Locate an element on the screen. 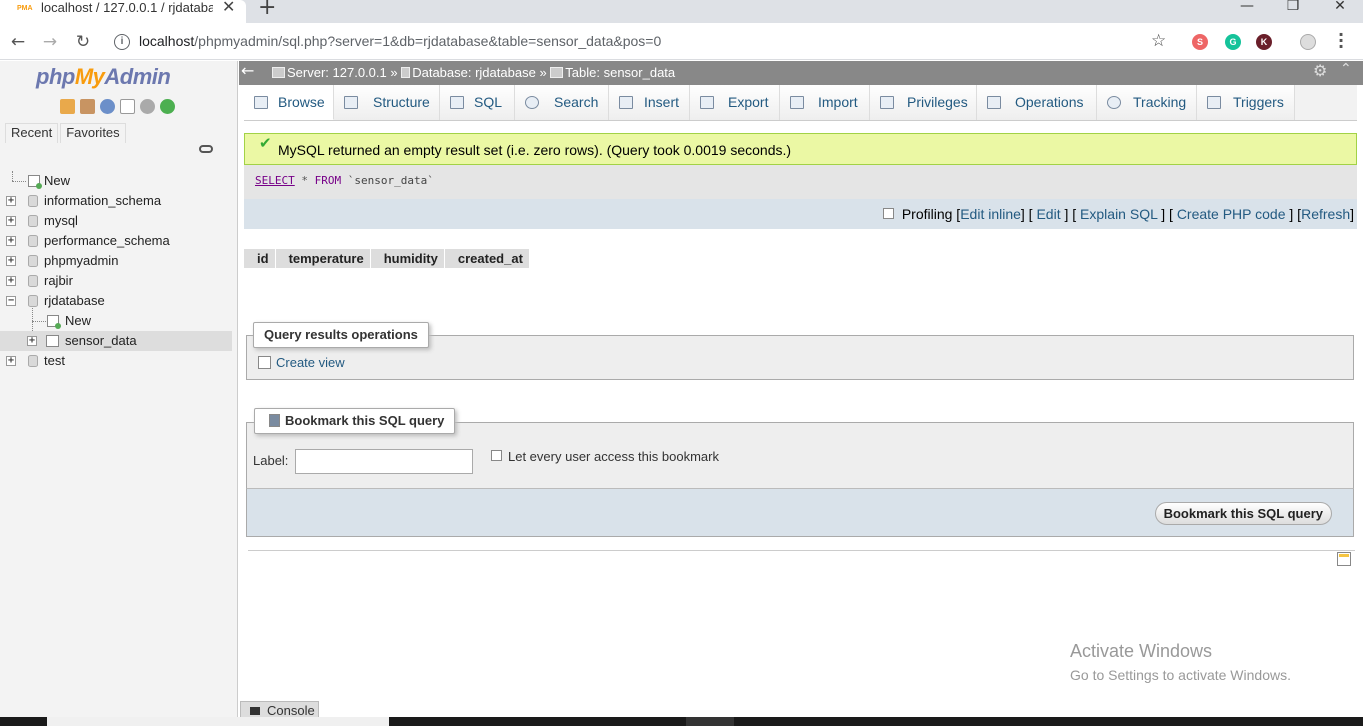 The image size is (1363, 726). taskbar is located at coordinates (681, 721).